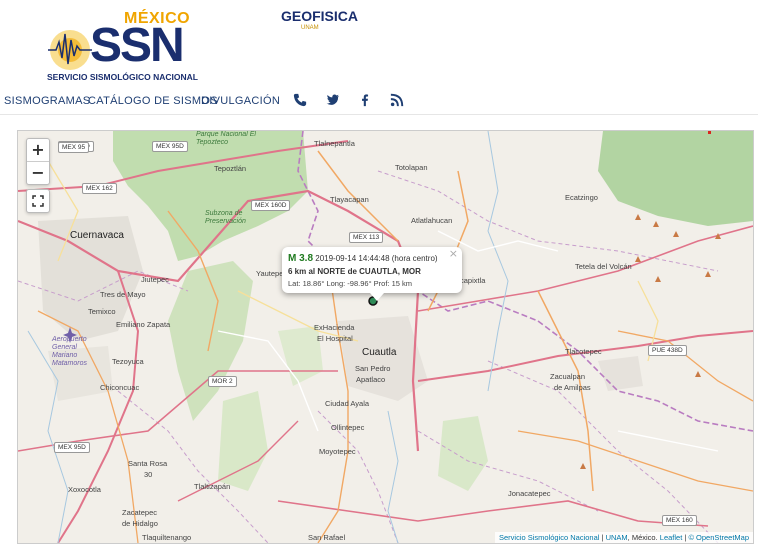  What do you see at coordinates (642, 537) in the screenshot?
I see `attribution-place: , México.` at bounding box center [642, 537].